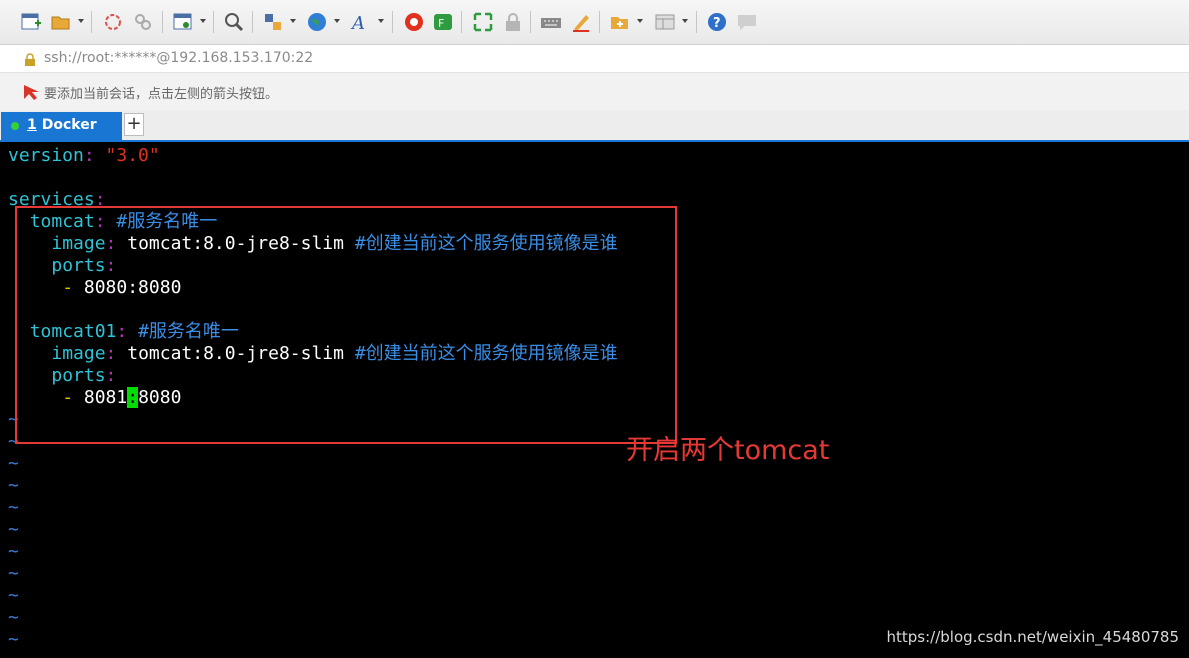 The height and width of the screenshot is (658, 1189). What do you see at coordinates (665, 22) in the screenshot?
I see `layout-icon` at bounding box center [665, 22].